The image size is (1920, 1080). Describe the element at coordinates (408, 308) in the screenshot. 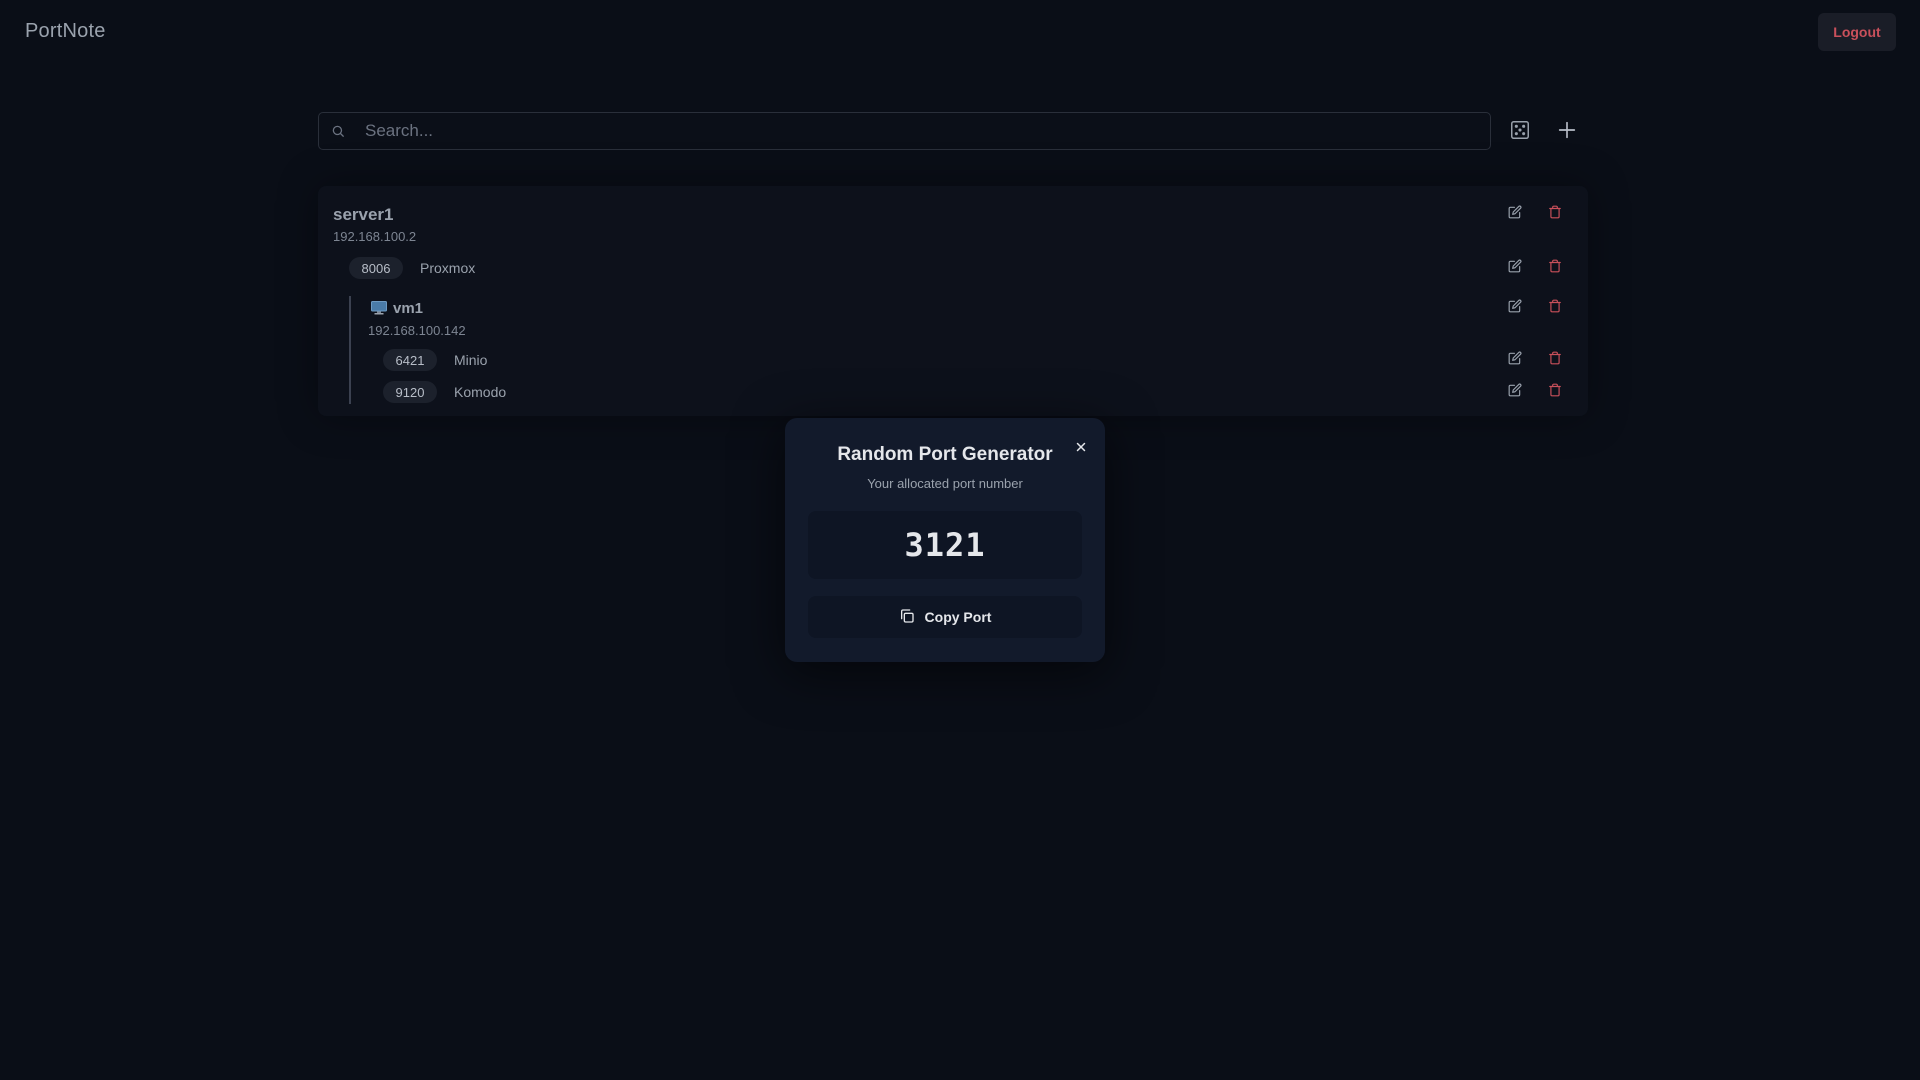

I see `vm-name: vm1` at that location.